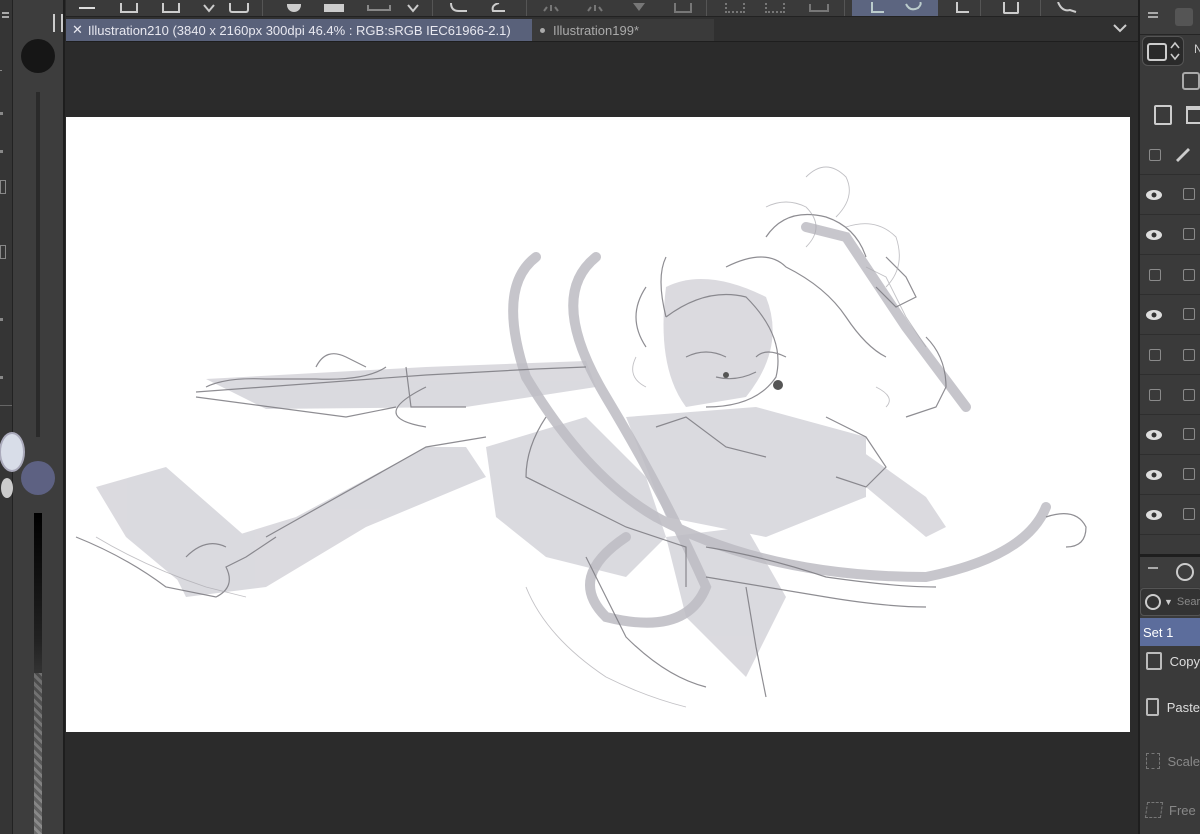  Describe the element at coordinates (683, 8) in the screenshot. I see `crop-icon` at that location.